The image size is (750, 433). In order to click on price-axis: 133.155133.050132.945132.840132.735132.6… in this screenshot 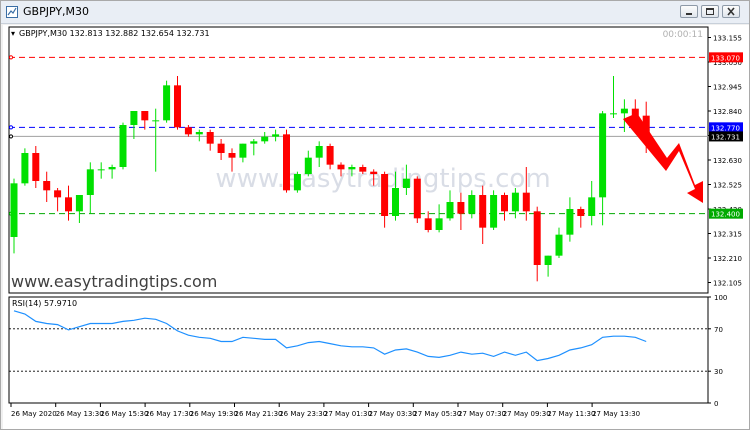, I will do `click(725, 161)`.